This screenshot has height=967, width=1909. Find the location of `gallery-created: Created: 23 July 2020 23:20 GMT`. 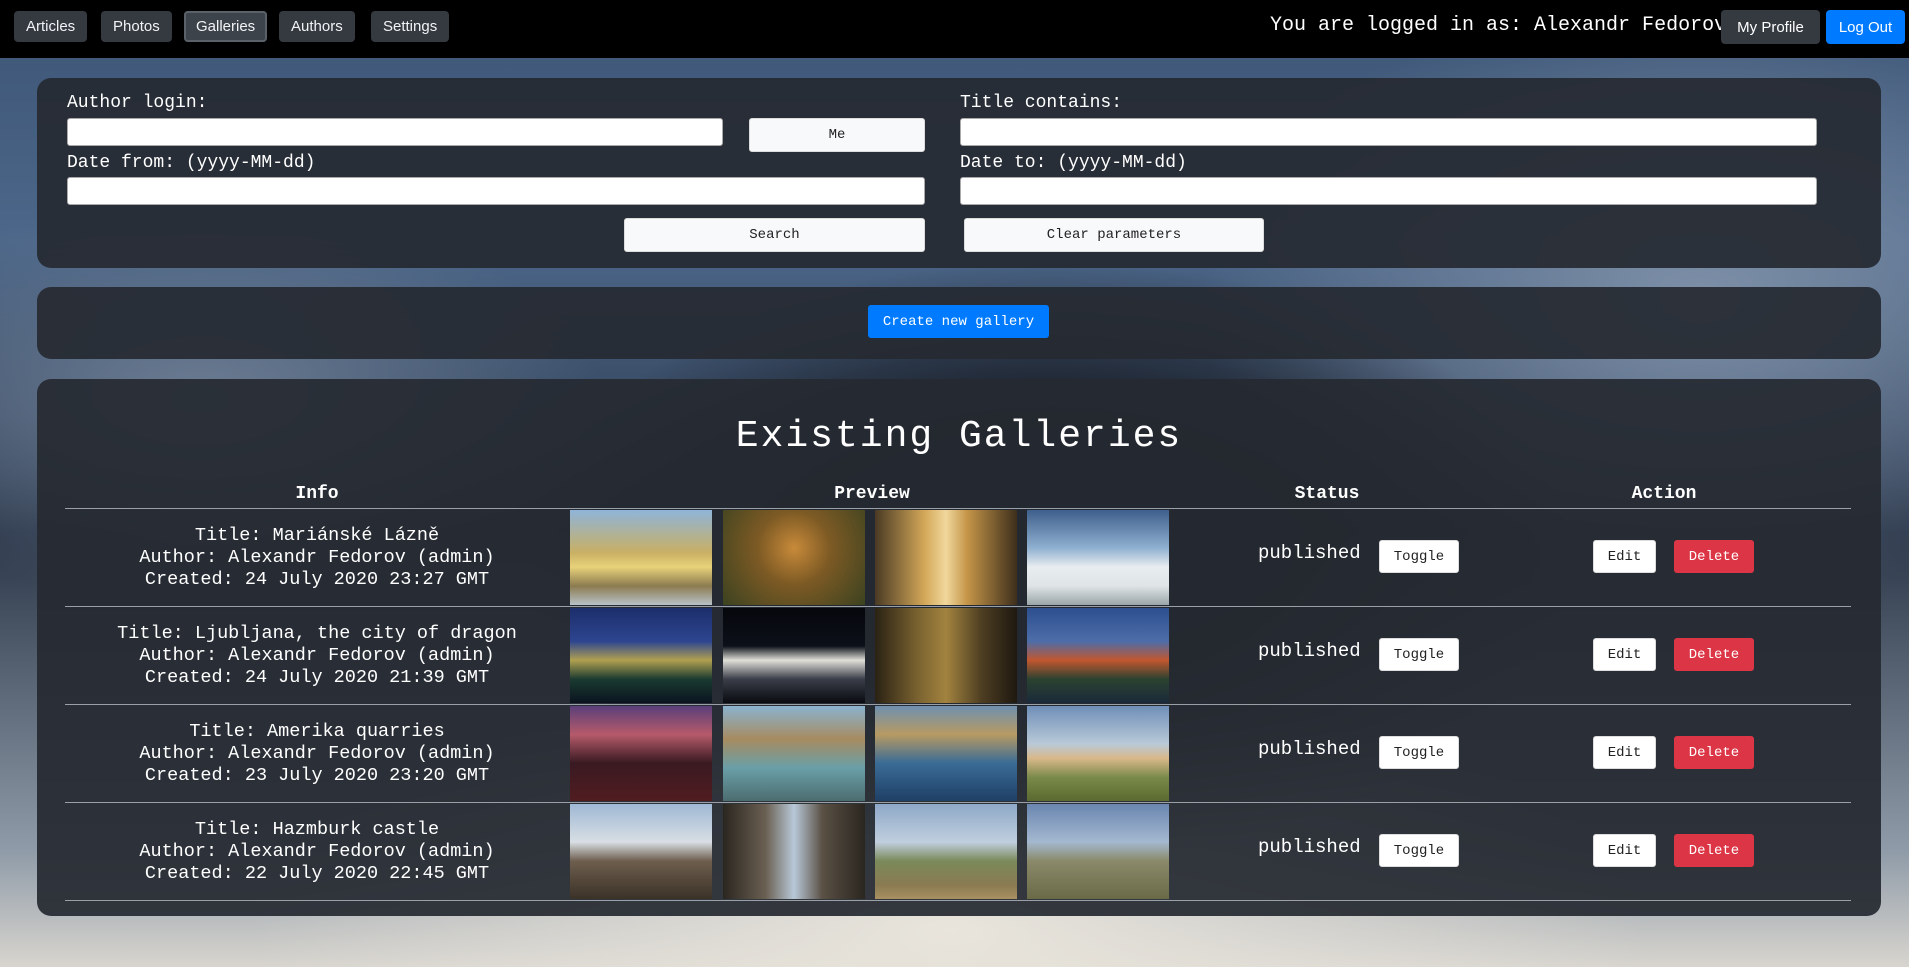

gallery-created: Created: 23 July 2020 23:20 GMT is located at coordinates (317, 775).